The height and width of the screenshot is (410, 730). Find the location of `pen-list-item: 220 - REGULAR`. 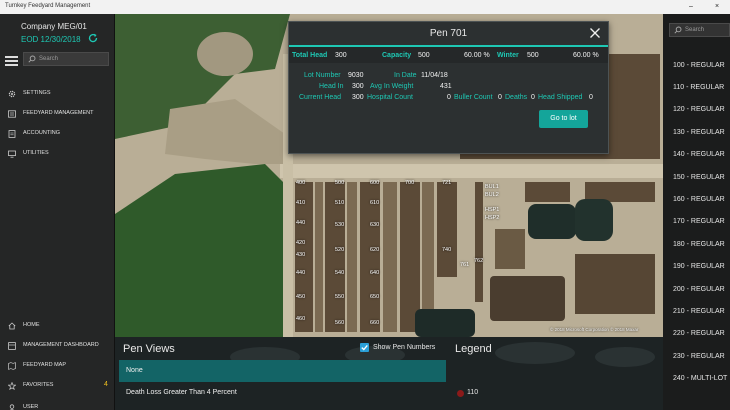

pen-list-item: 220 - REGULAR is located at coordinates (699, 333).